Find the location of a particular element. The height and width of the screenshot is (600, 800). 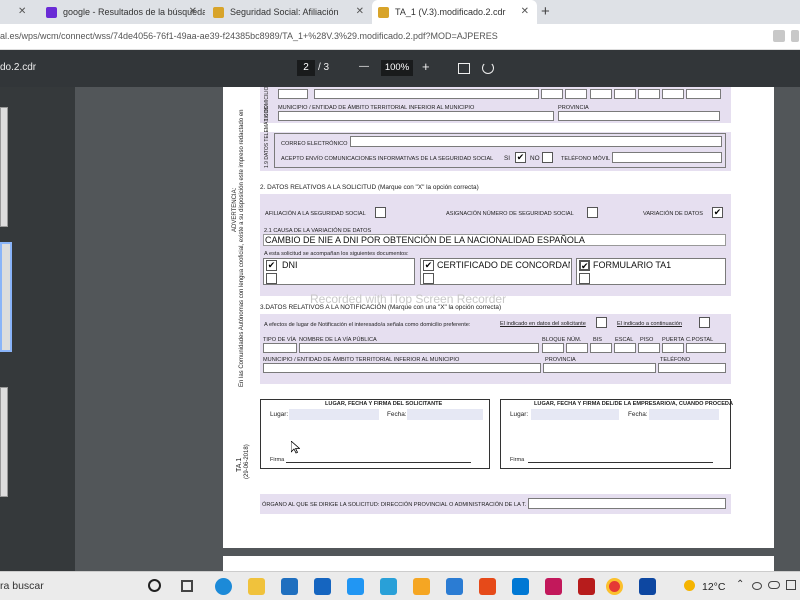

escal-field is located at coordinates (625, 348).